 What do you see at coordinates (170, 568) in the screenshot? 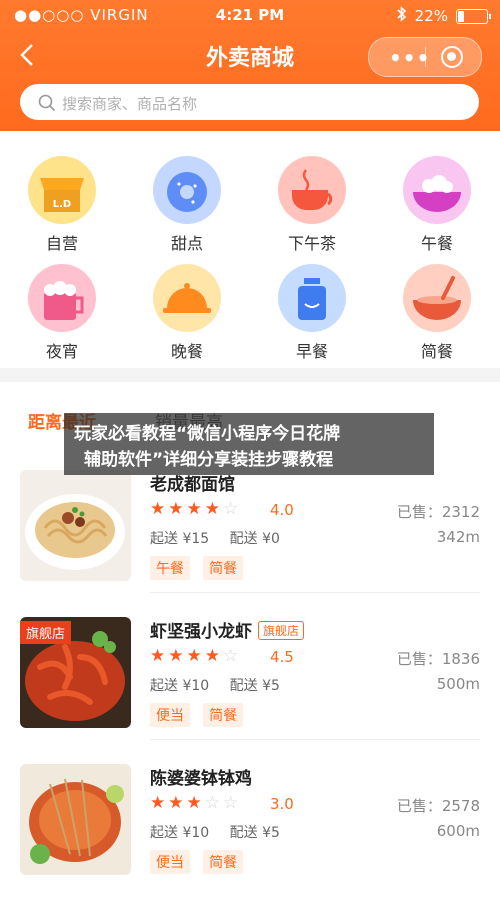
I see `shop-tag: 午餐` at bounding box center [170, 568].